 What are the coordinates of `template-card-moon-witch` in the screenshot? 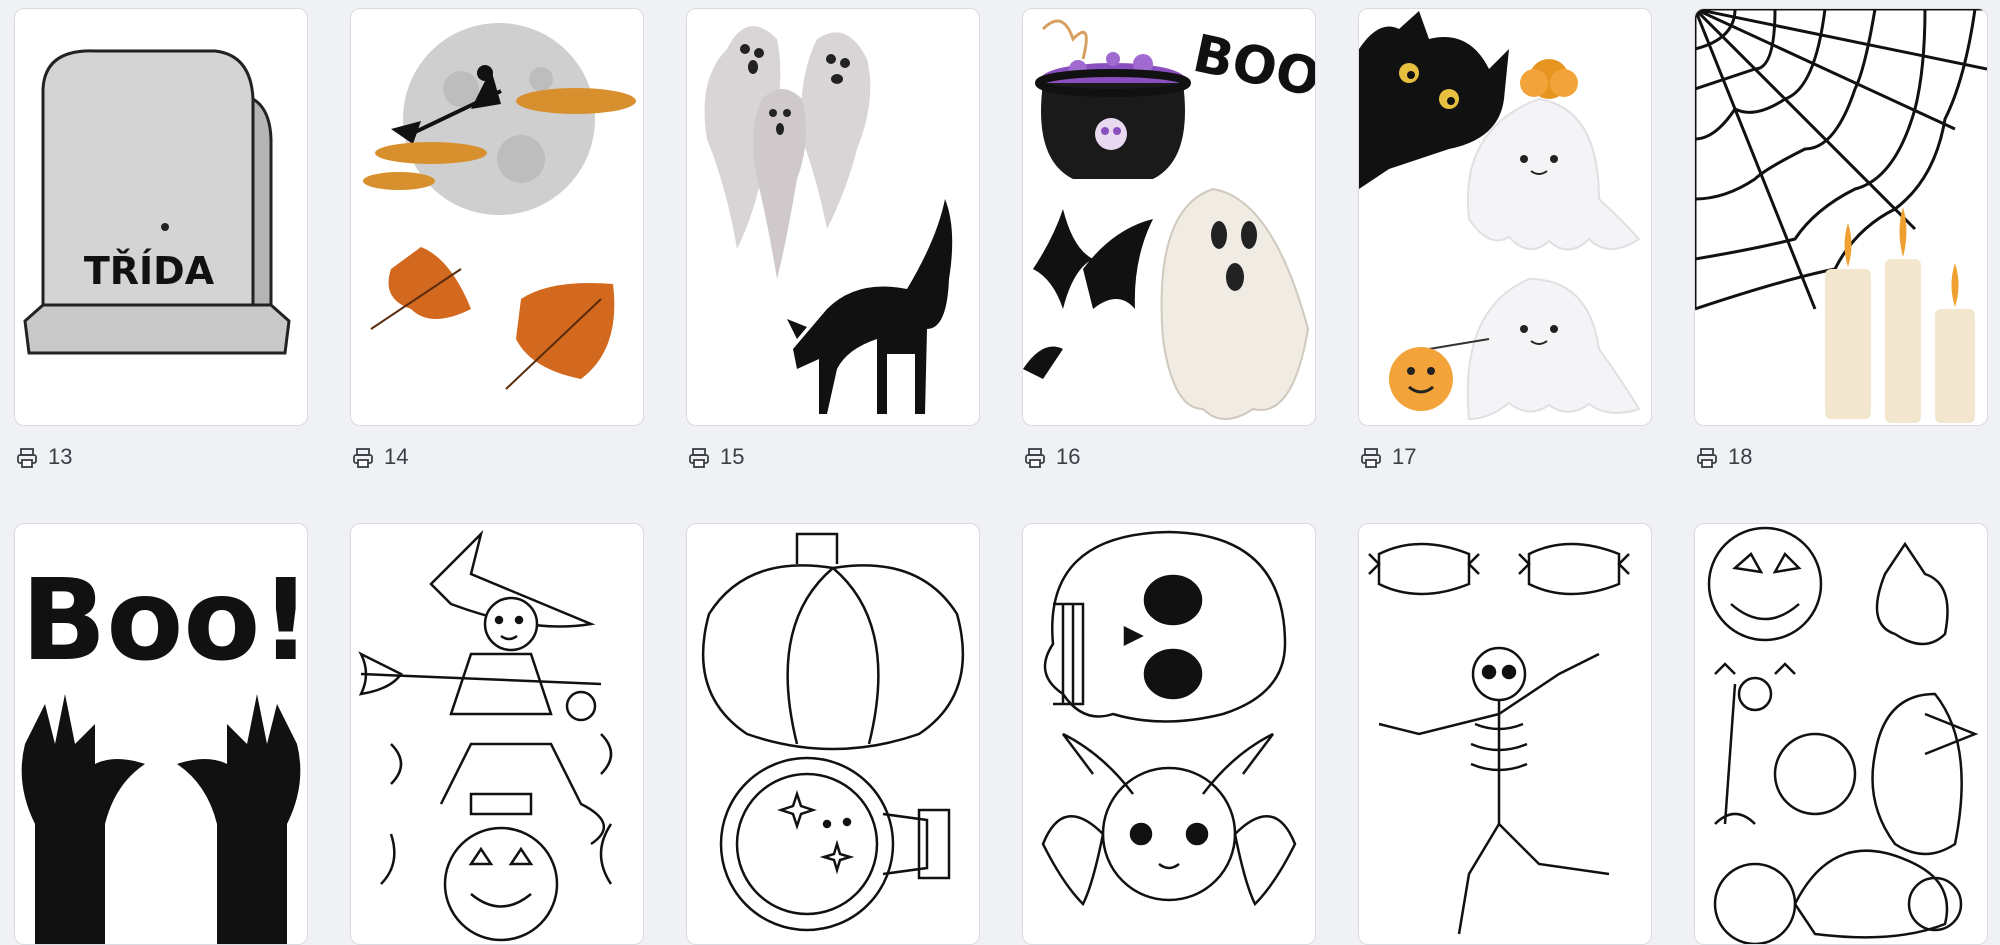 It's located at (497, 217).